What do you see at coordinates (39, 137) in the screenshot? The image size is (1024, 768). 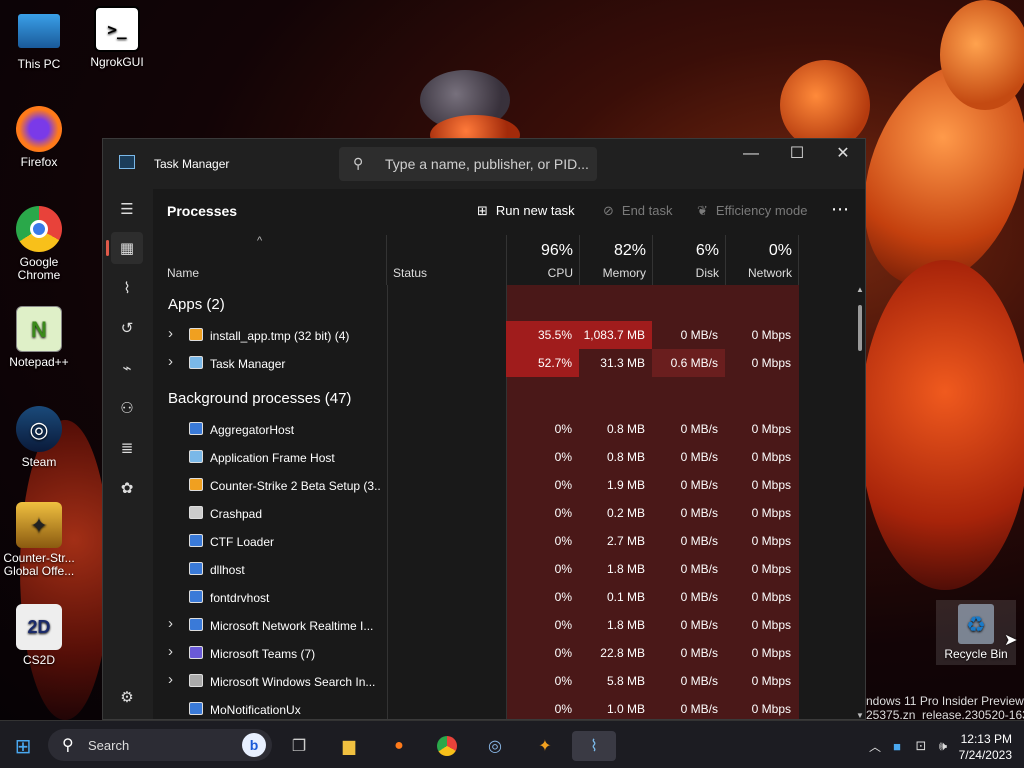 I see `desktop-icon-firefox: Firefox` at bounding box center [39, 137].